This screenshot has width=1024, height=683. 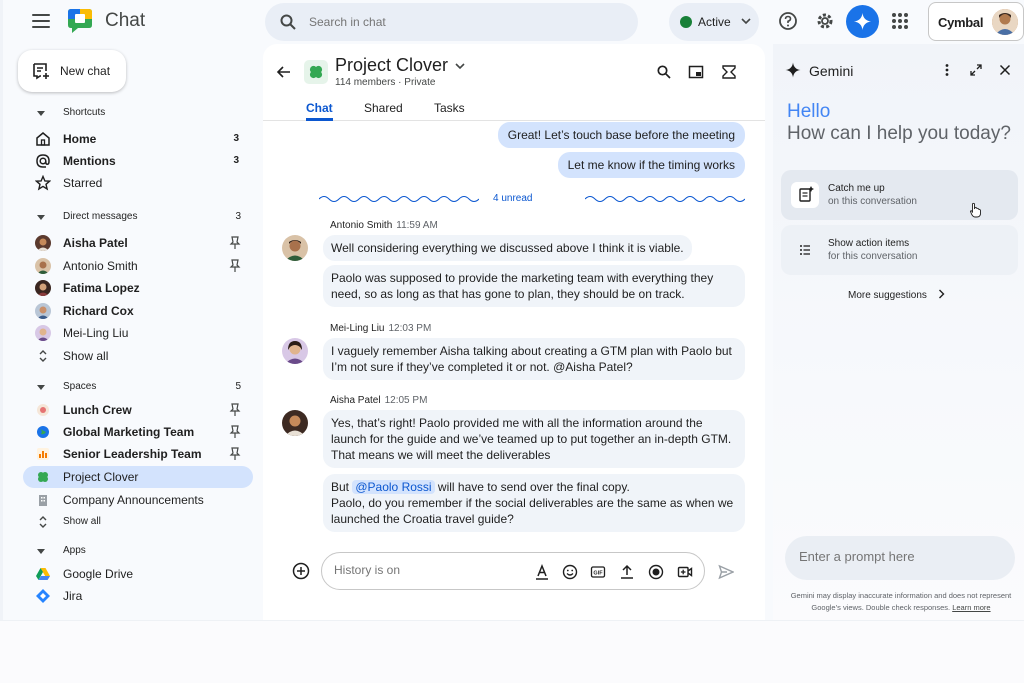 I want to click on message-time: 12:03 PM, so click(x=410, y=328).